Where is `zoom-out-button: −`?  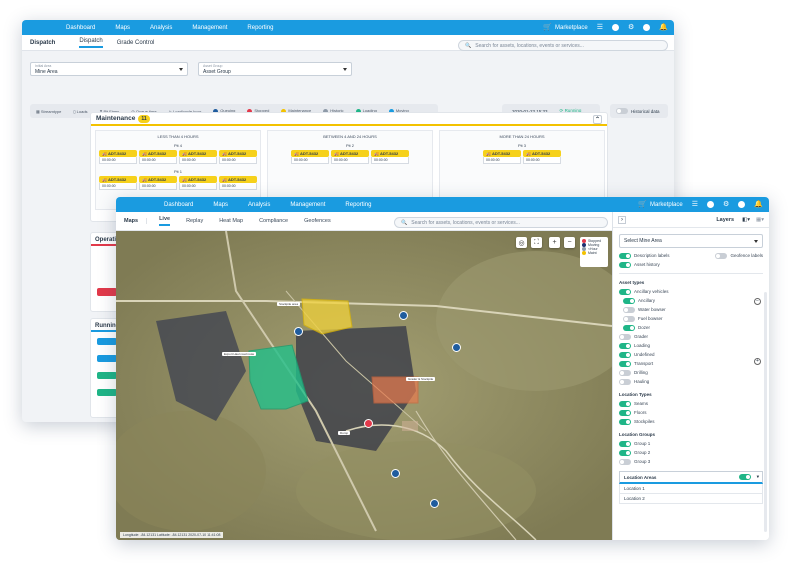 zoom-out-button: − is located at coordinates (569, 242).